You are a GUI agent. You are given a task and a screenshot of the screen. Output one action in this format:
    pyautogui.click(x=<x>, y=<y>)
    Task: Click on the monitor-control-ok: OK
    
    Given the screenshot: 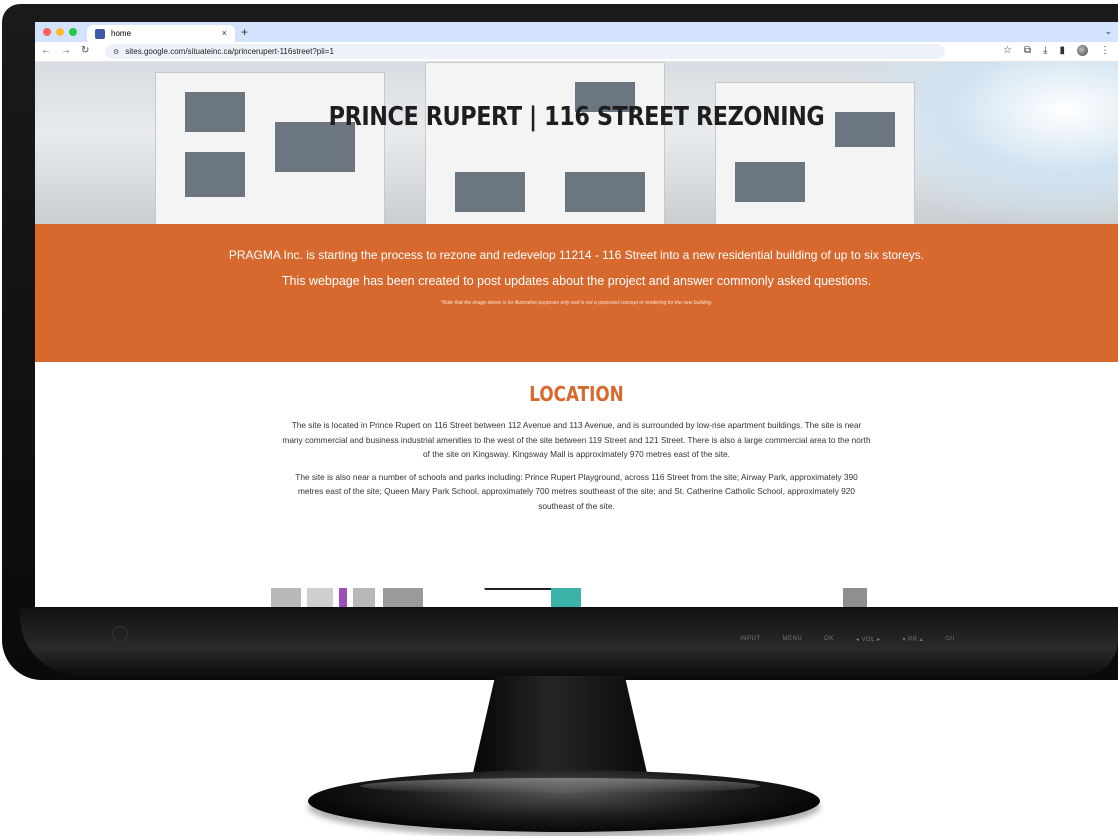 What is the action you would take?
    pyautogui.click(x=829, y=639)
    